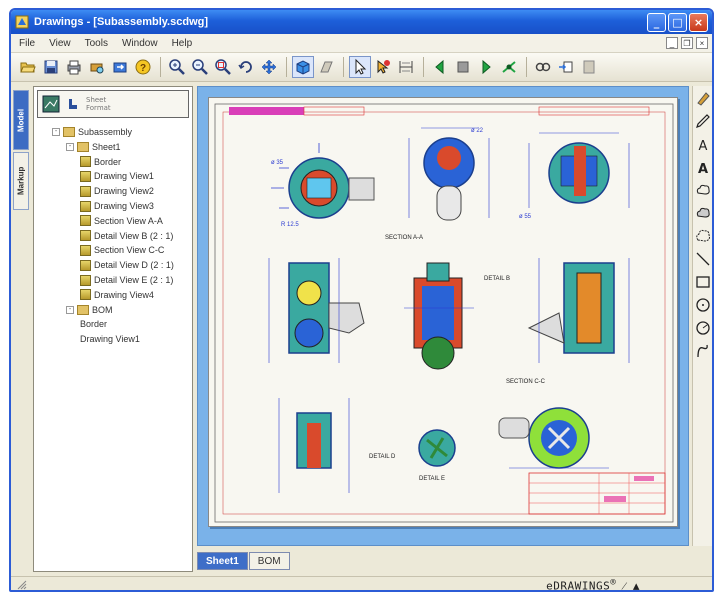 This screenshot has width=722, height=600. What do you see at coordinates (574, 176) in the screenshot?
I see `drawing-view-right: ø 55` at bounding box center [574, 176].